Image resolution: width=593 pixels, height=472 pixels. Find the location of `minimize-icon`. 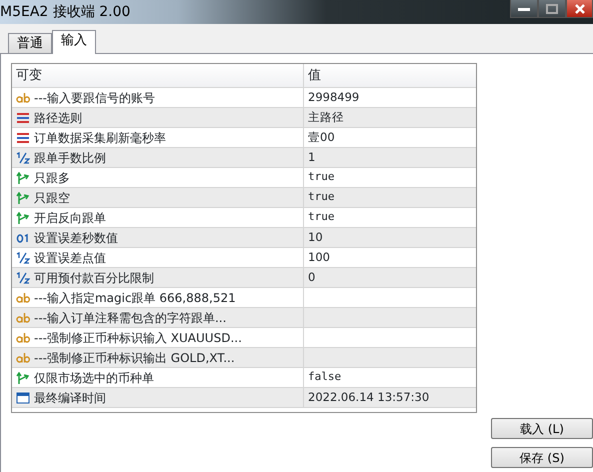

minimize-icon is located at coordinates (524, 8).